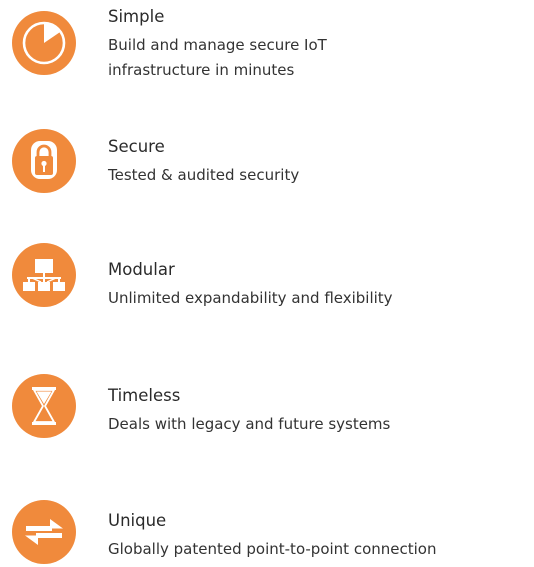 The image size is (534, 567). Describe the element at coordinates (136, 146) in the screenshot. I see `feature-title: Secure` at that location.